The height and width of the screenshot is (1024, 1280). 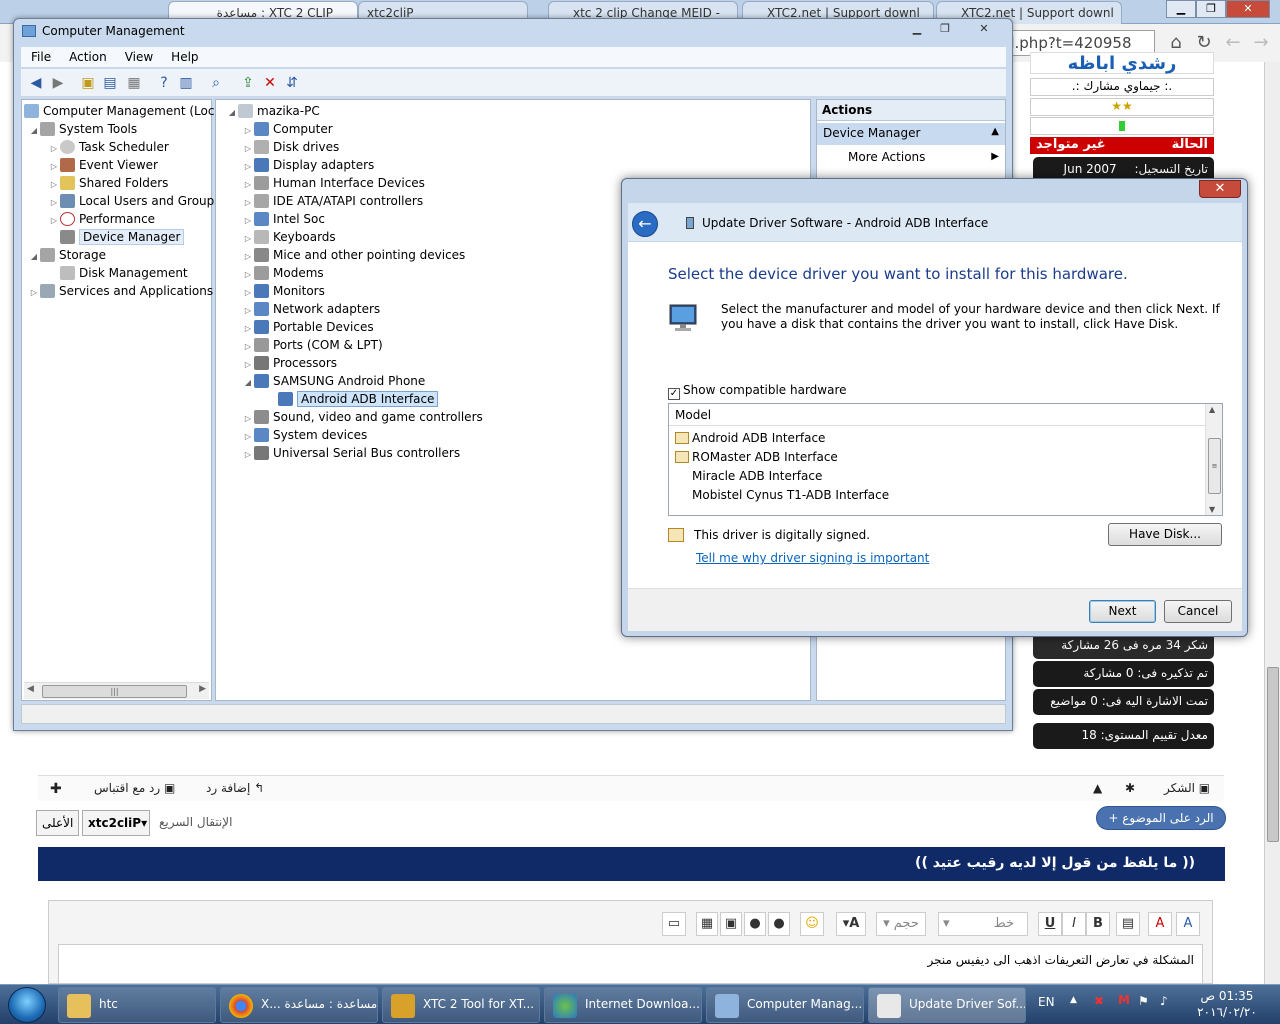 What do you see at coordinates (299, 1005) in the screenshot?
I see `taskbar-item-chrome: X... مساعدة : مساعدة` at bounding box center [299, 1005].